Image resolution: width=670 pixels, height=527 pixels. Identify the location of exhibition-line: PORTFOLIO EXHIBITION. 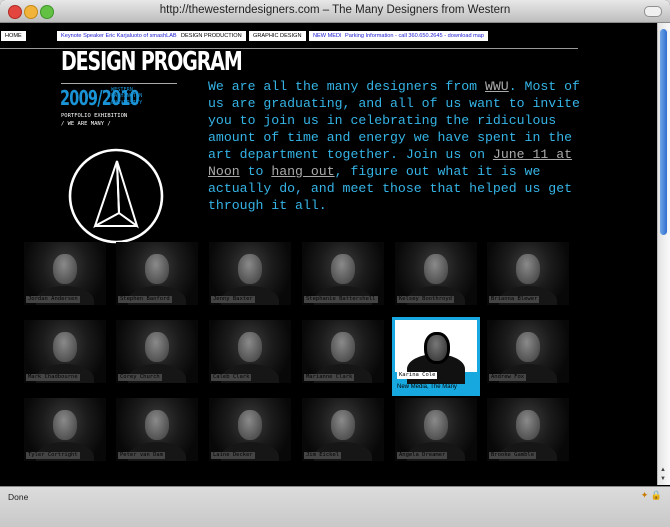
(94, 116).